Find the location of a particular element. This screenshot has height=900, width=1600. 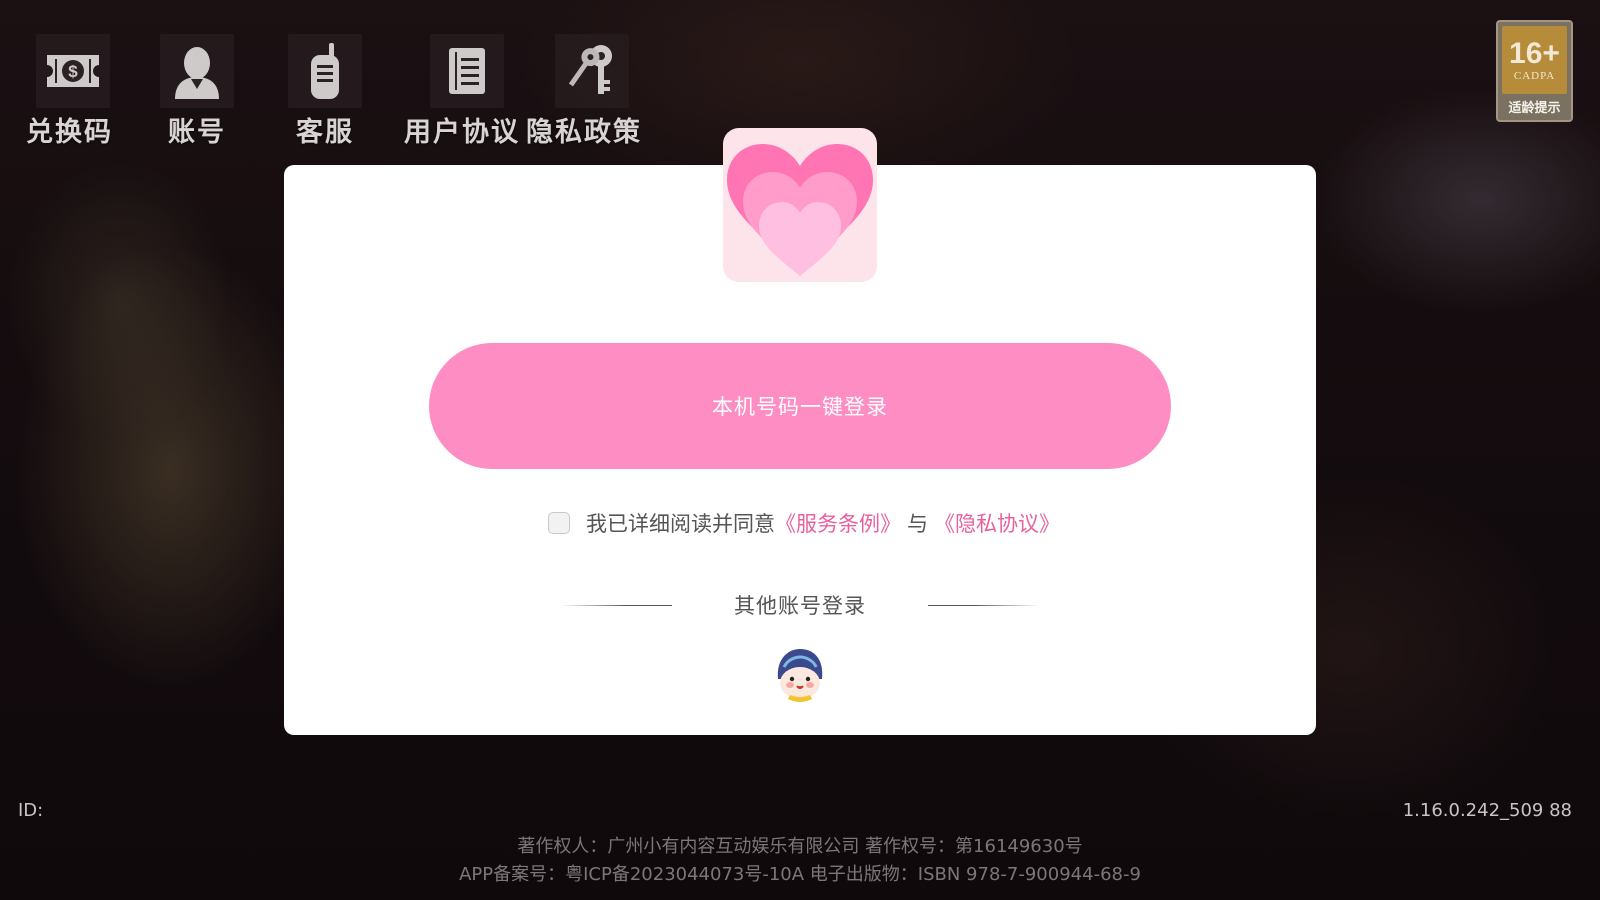

agreement-row: 我已详细阅读并同意 《服务条例》 与 《隐私协议》 is located at coordinates (804, 523).